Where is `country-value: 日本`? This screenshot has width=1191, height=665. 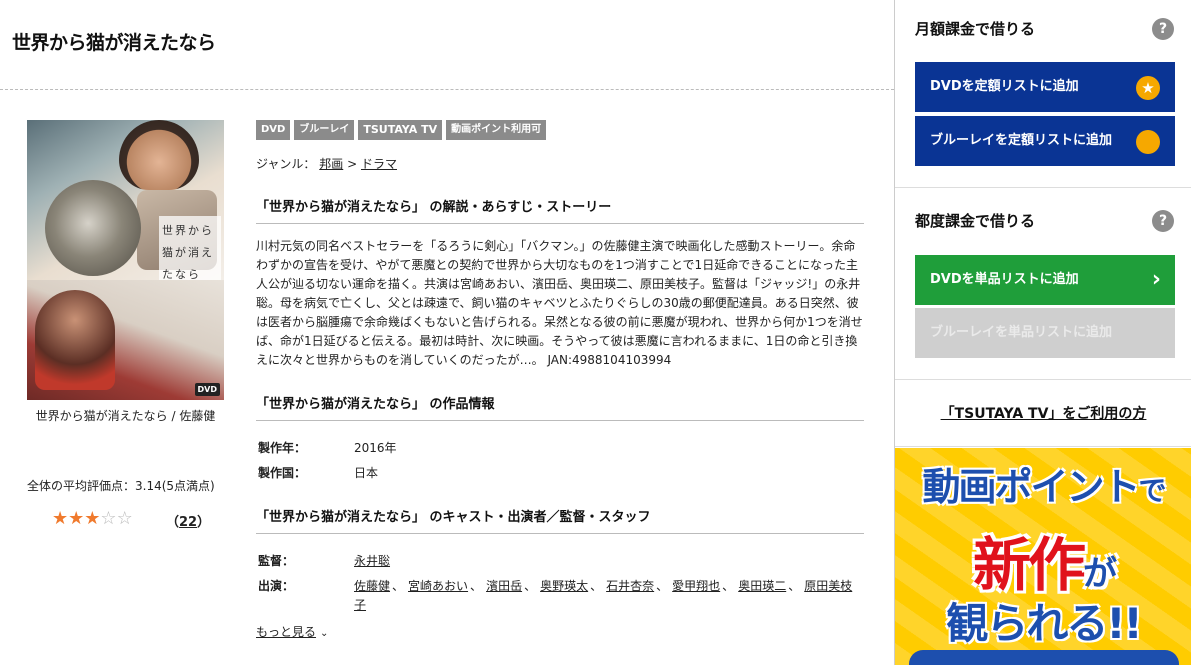
country-value: 日本 is located at coordinates (366, 473).